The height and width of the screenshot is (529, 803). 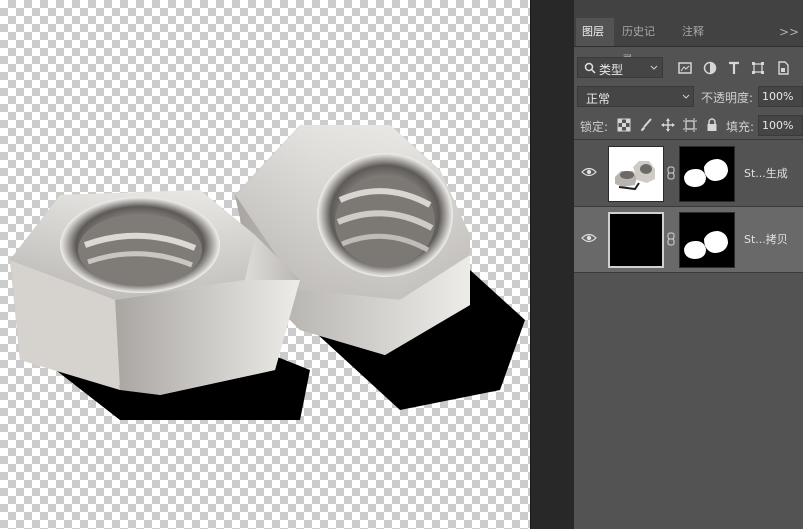 What do you see at coordinates (552, 264) in the screenshot?
I see `canvas-gutter` at bounding box center [552, 264].